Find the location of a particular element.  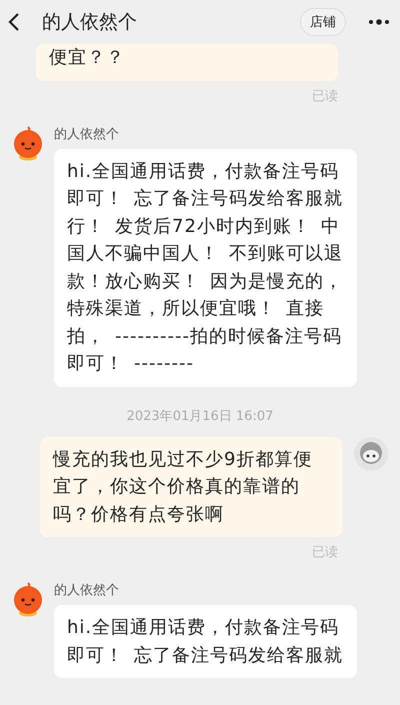

chat-title: 的人依然个 is located at coordinates (90, 22).